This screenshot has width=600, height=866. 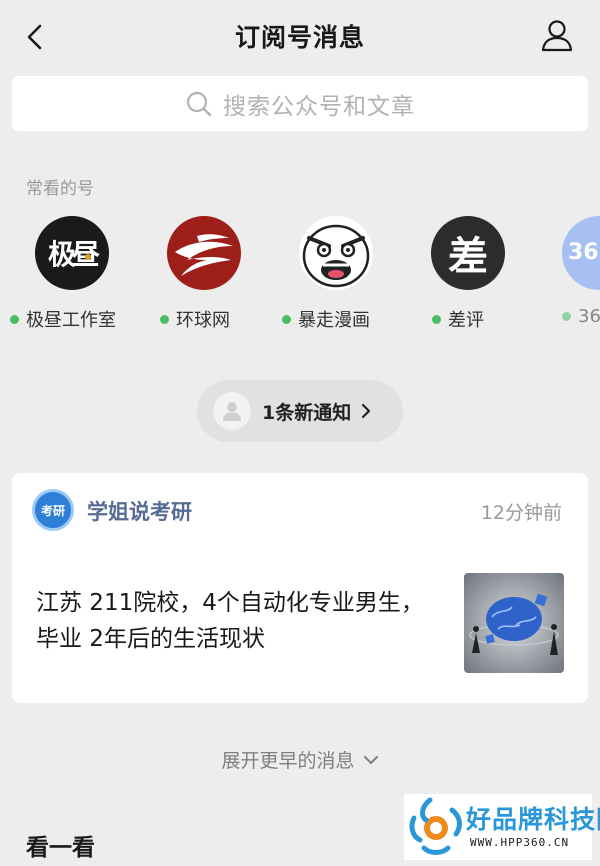 I want to click on article-thumbnail, so click(x=514, y=623).